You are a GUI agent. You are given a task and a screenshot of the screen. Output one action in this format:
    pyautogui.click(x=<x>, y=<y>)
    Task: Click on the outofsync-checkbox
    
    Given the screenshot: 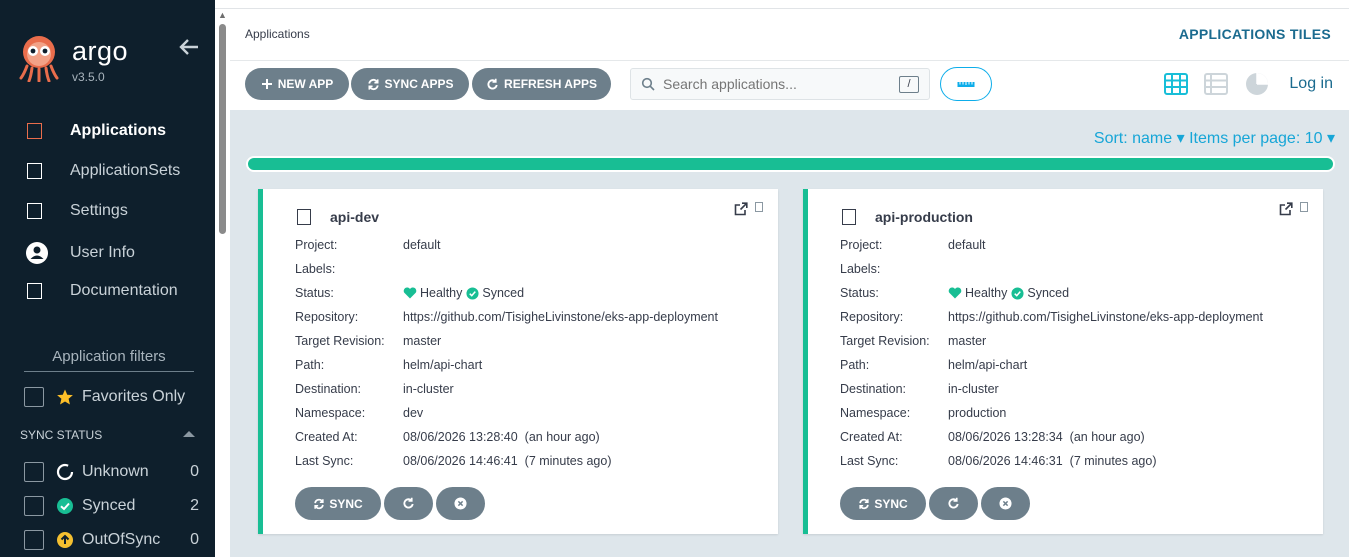 What is the action you would take?
    pyautogui.click(x=34, y=540)
    